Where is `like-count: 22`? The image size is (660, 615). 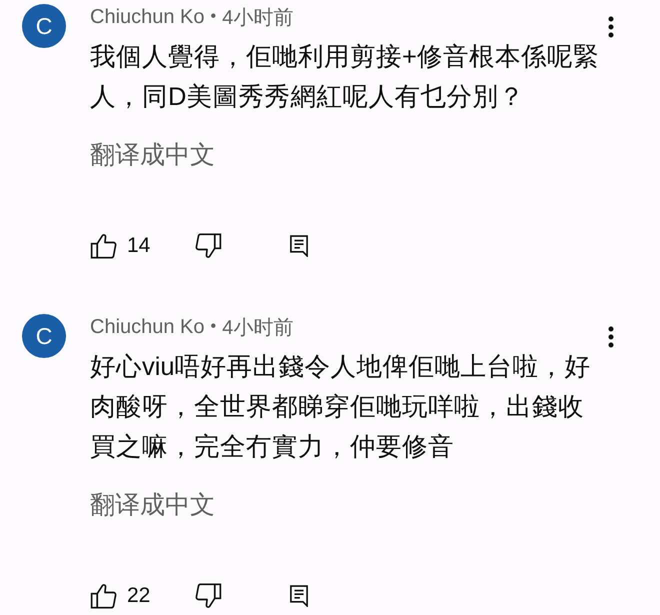 like-count: 22 is located at coordinates (138, 596).